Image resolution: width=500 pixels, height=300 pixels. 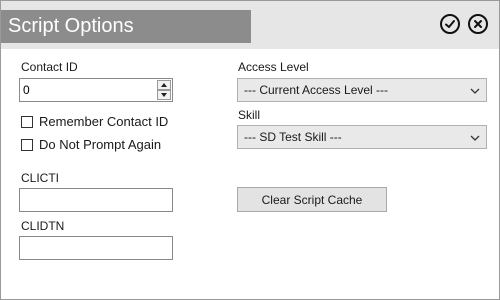 What do you see at coordinates (49, 67) in the screenshot?
I see `contact-id-label: Contact ID` at bounding box center [49, 67].